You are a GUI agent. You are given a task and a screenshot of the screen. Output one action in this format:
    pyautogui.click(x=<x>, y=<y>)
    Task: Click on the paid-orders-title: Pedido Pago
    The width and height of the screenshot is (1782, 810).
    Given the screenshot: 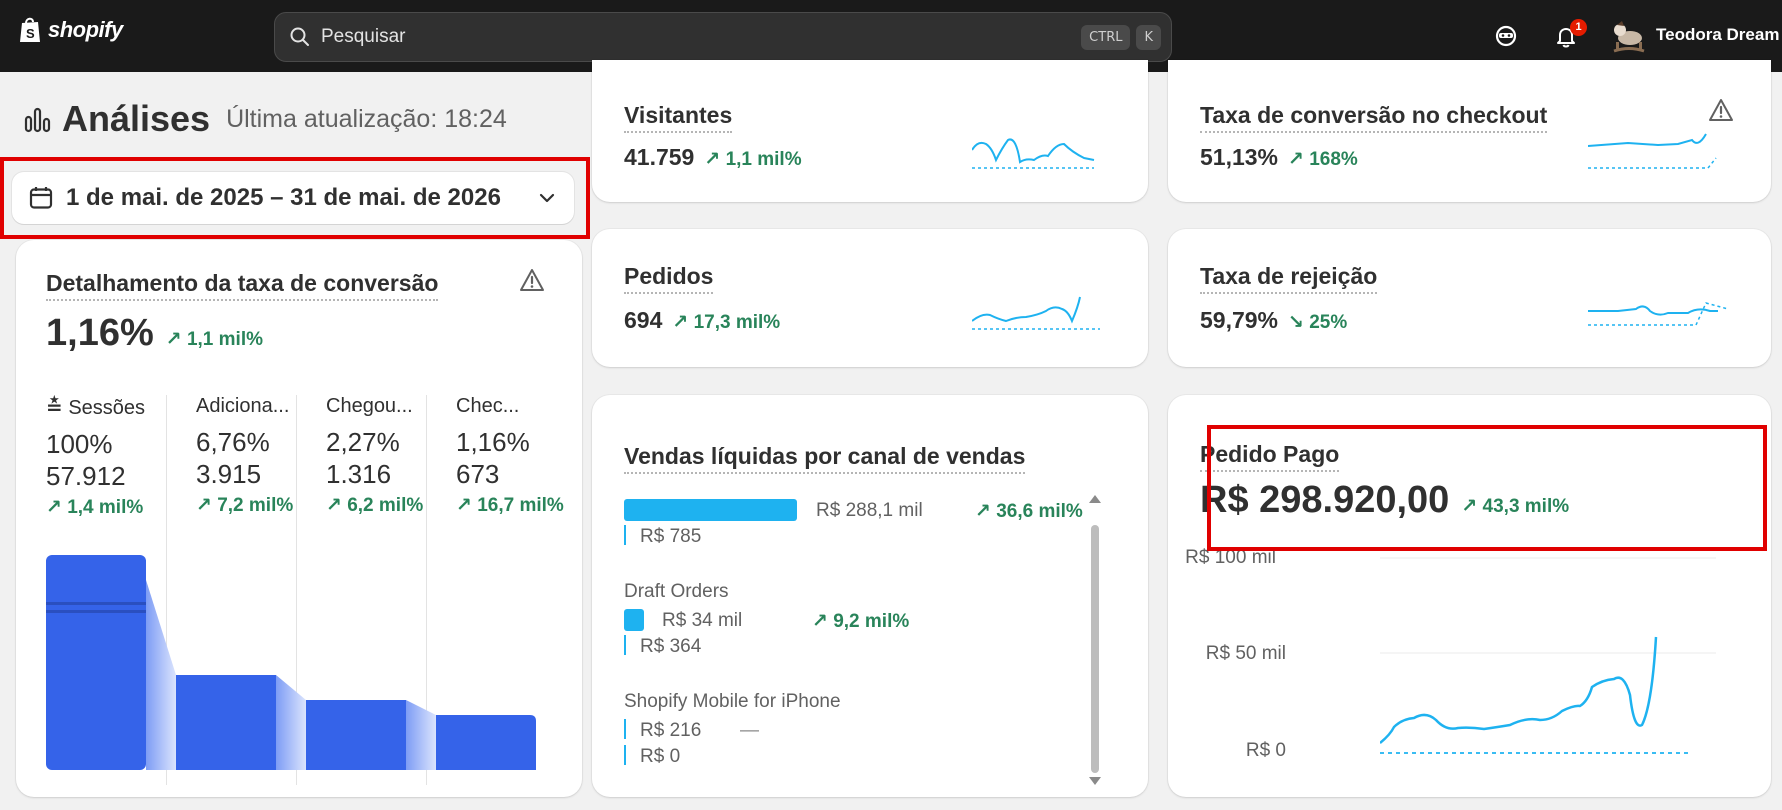 What is the action you would take?
    pyautogui.click(x=1270, y=456)
    